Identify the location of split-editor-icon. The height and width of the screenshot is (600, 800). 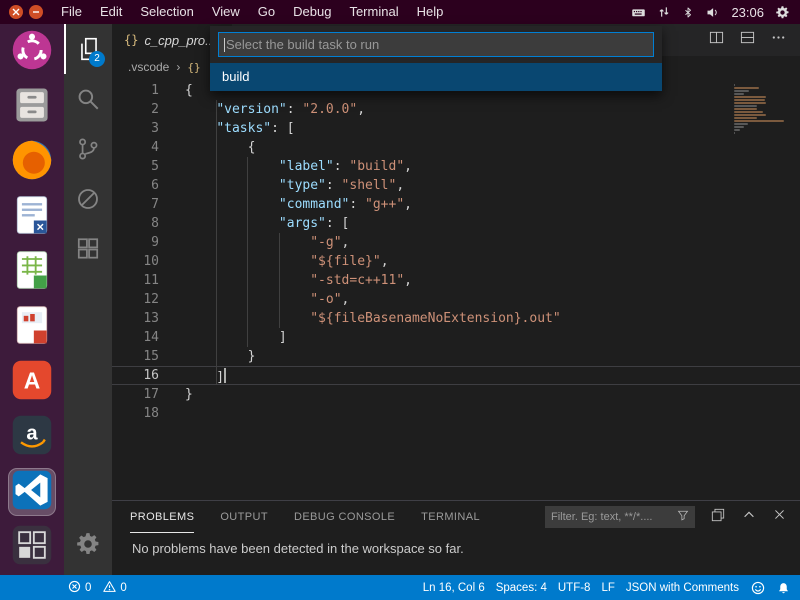
(716, 40).